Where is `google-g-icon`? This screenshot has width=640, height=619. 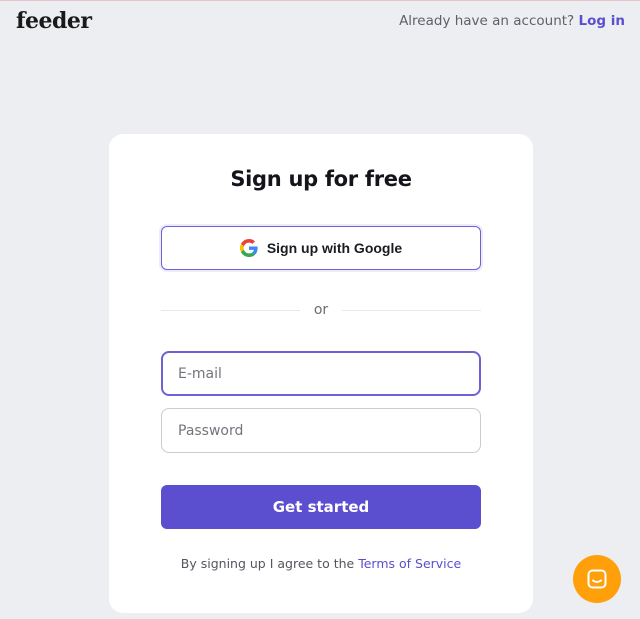
google-g-icon is located at coordinates (248, 248).